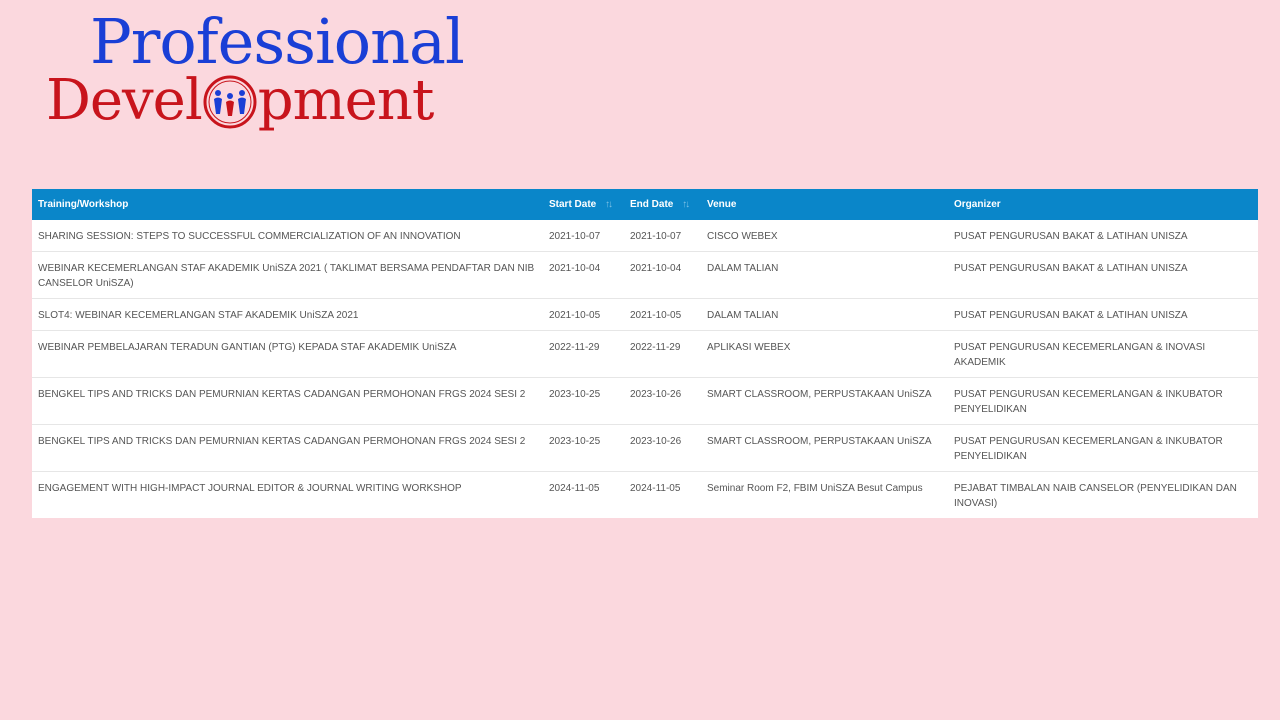  I want to click on column-header-organizer: Organizer, so click(1103, 204).